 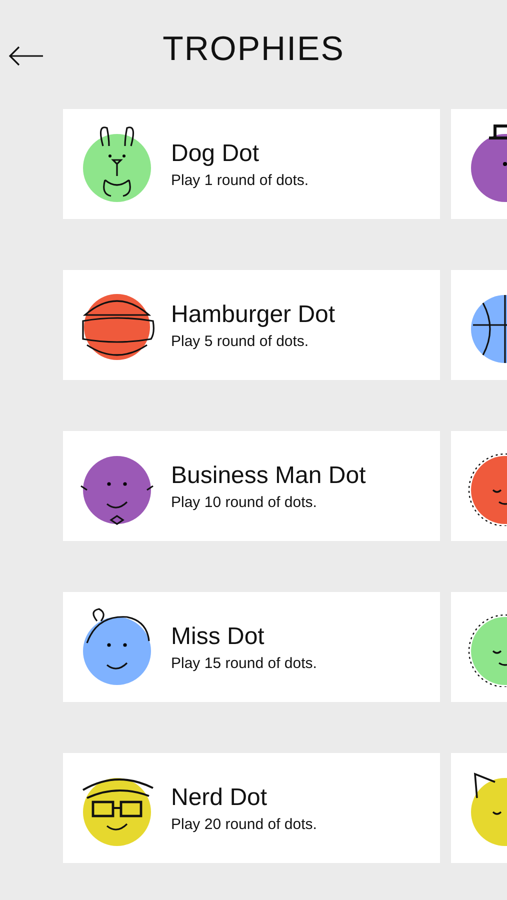 What do you see at coordinates (253, 314) in the screenshot?
I see `trophy-name: Hamburger Dot` at bounding box center [253, 314].